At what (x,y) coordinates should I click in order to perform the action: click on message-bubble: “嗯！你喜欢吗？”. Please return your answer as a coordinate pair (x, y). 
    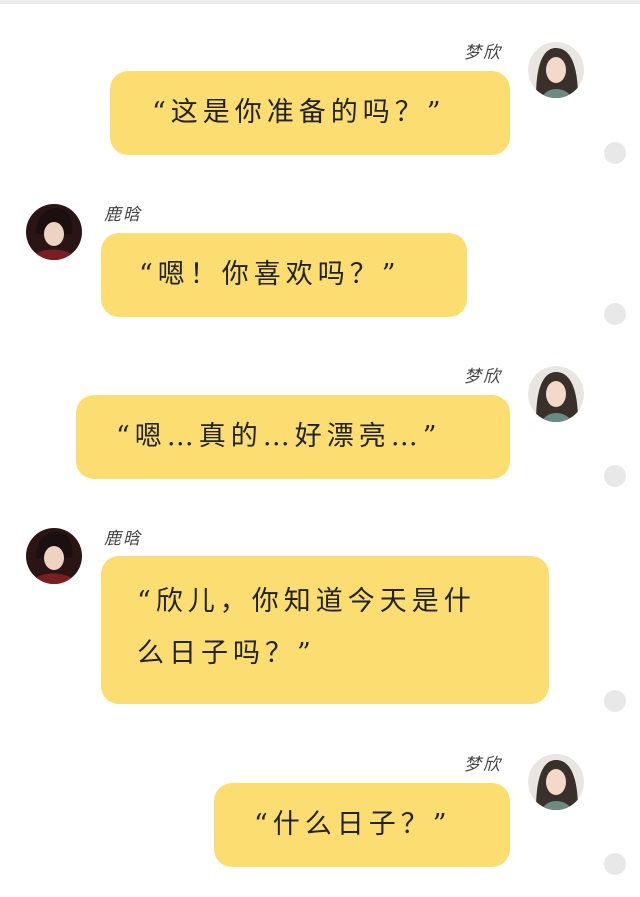
    Looking at the image, I should click on (284, 275).